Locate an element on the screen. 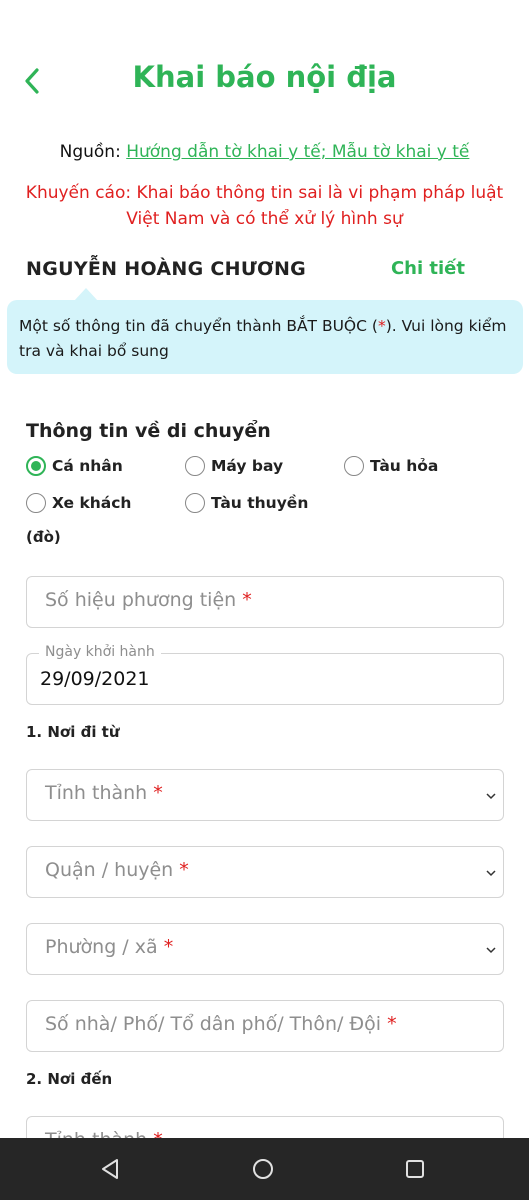 This screenshot has width=529, height=1200. radio-ca-nhan: Cá nhân is located at coordinates (74, 466).